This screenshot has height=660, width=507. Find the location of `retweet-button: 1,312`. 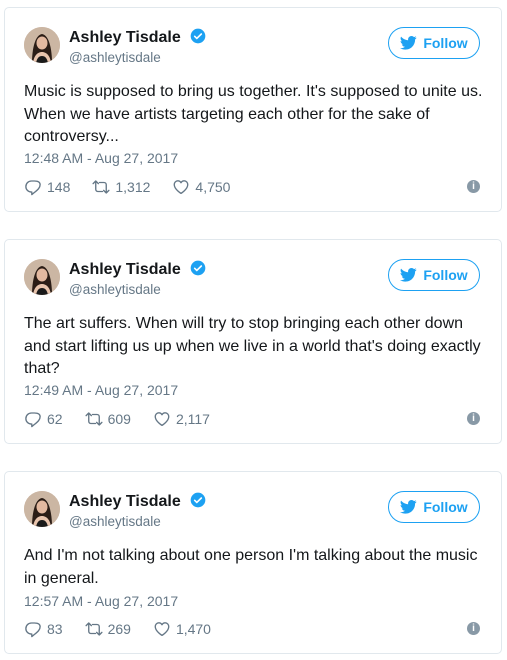

retweet-button: 1,312 is located at coordinates (121, 187).